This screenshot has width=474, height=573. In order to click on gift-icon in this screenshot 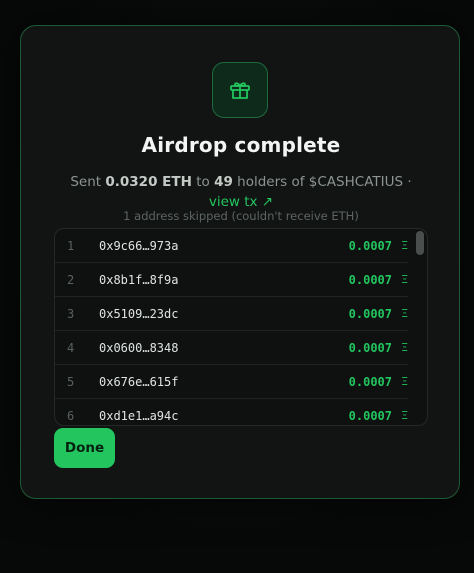, I will do `click(240, 90)`.